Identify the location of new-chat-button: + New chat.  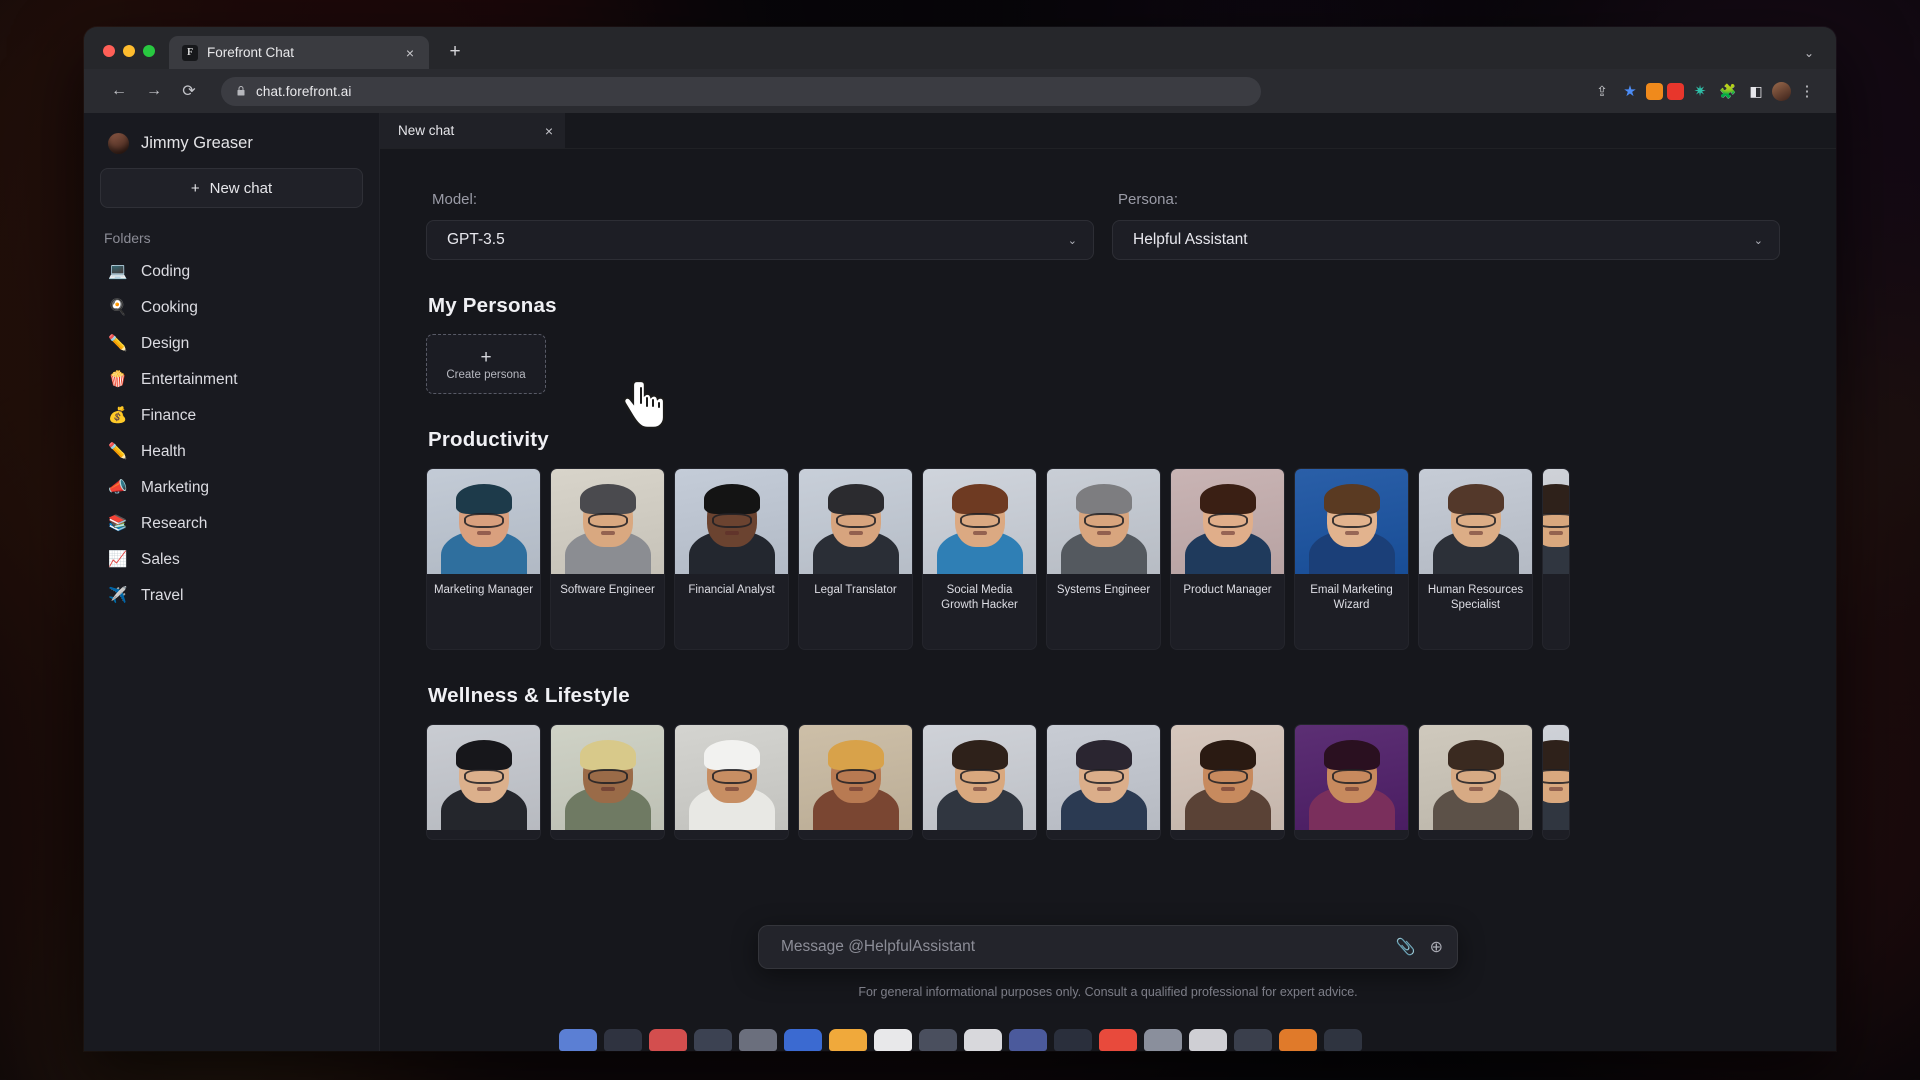
(231, 188).